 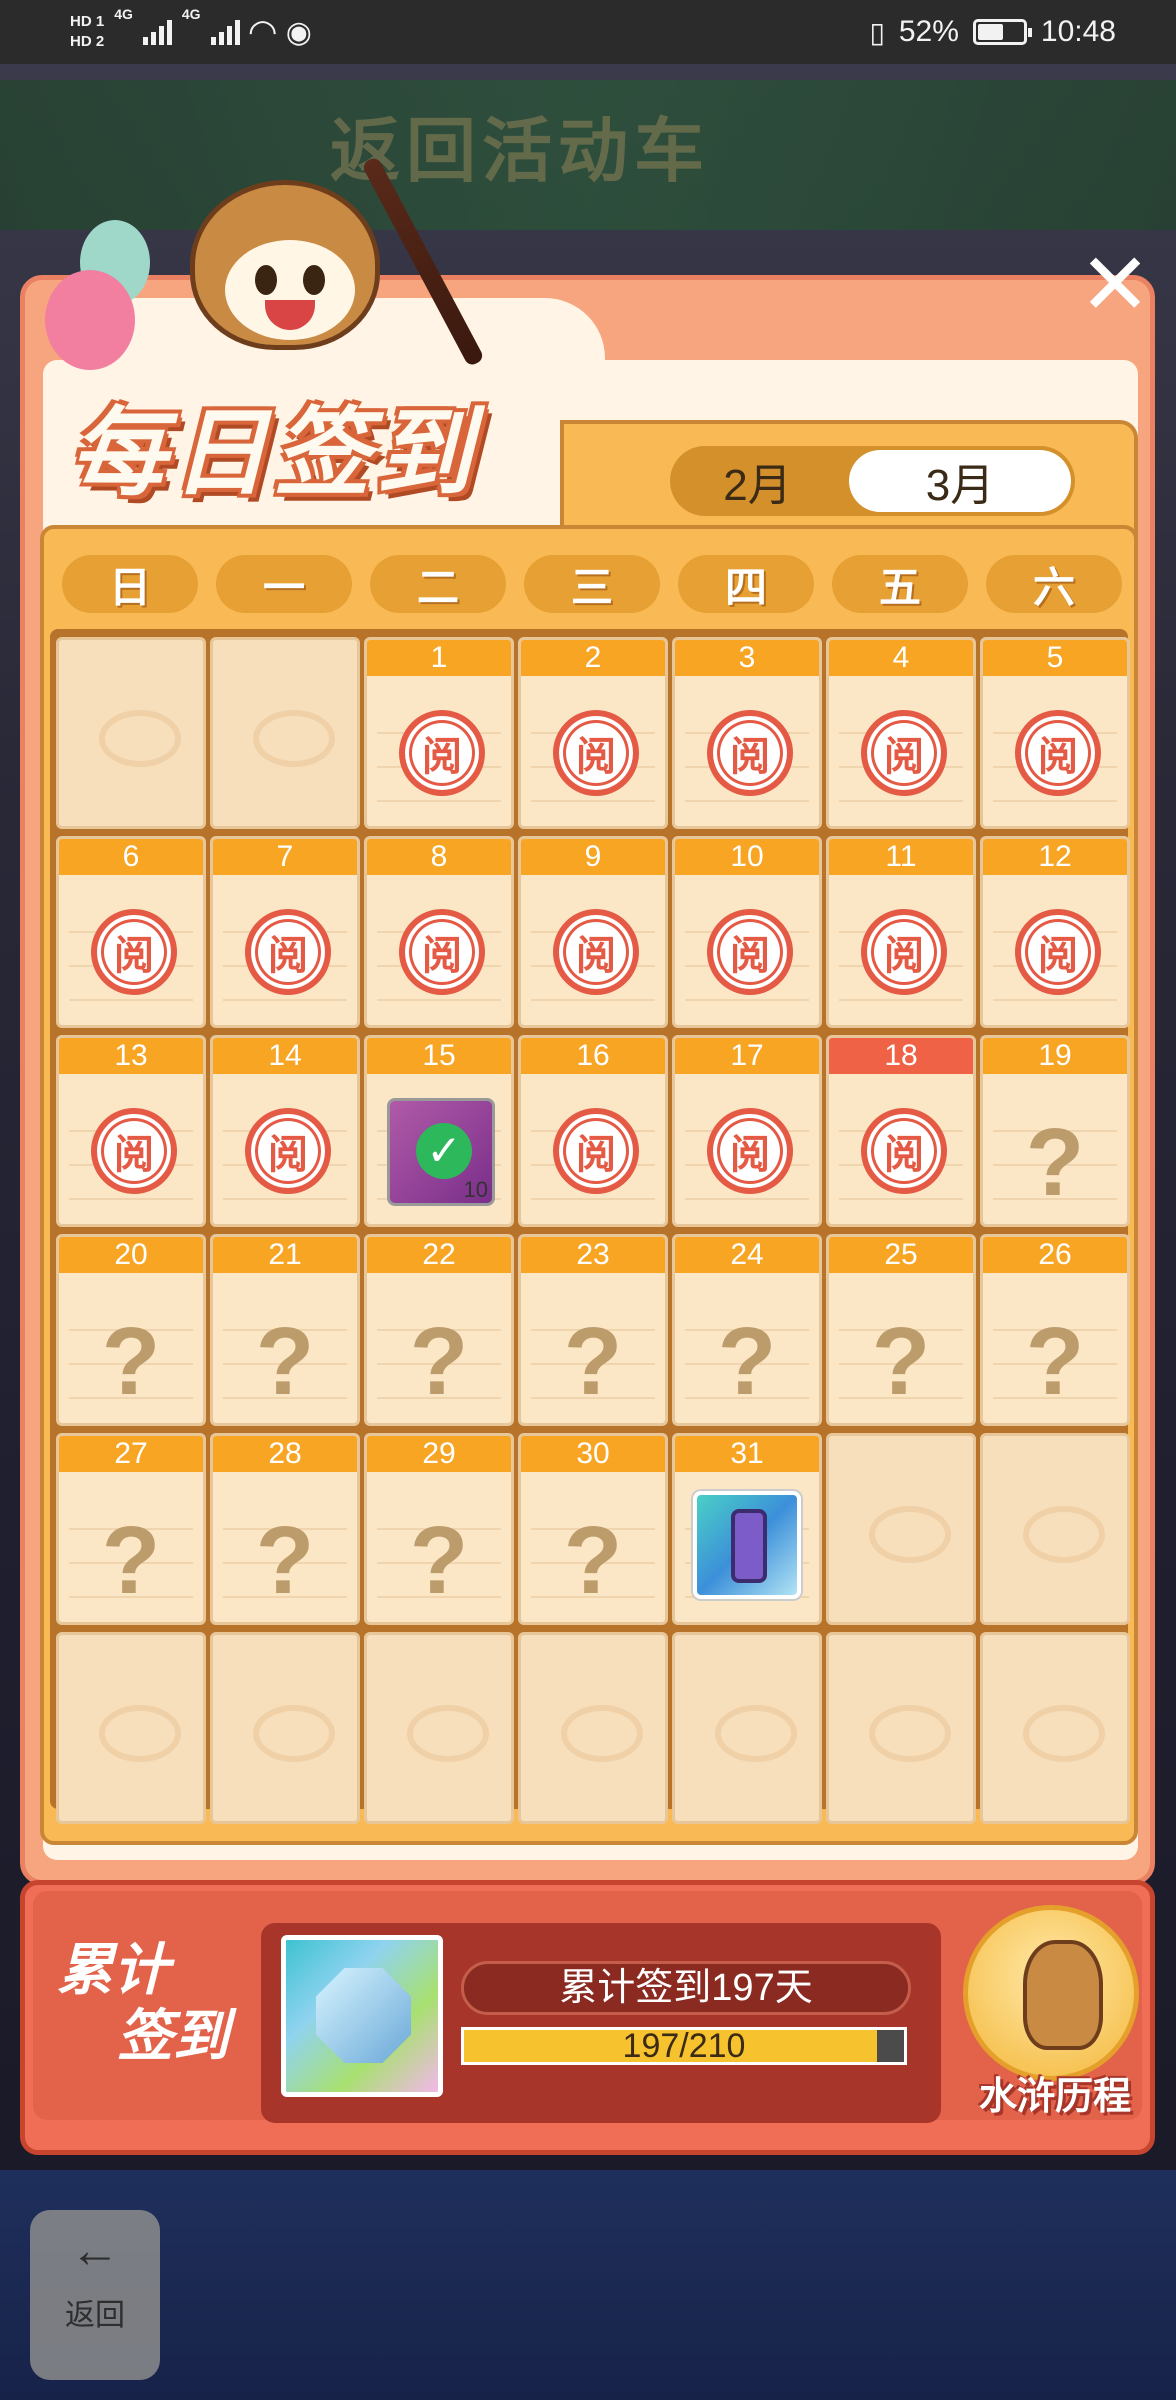 What do you see at coordinates (1055, 1056) in the screenshot?
I see `day-number: 19` at bounding box center [1055, 1056].